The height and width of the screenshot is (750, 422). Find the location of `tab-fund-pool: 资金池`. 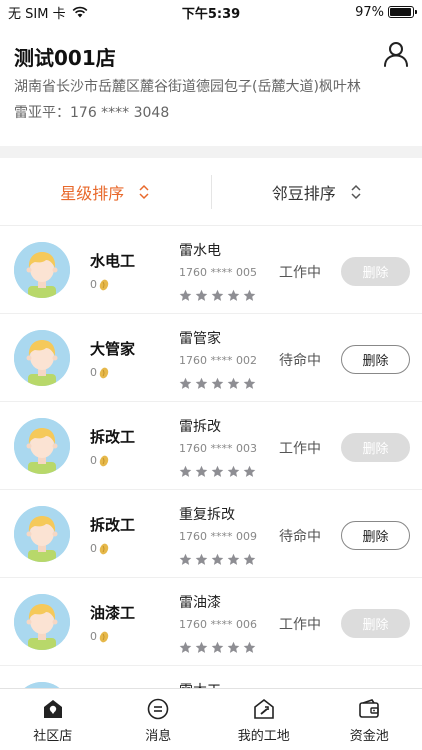

tab-fund-pool: 资金池 is located at coordinates (369, 719).